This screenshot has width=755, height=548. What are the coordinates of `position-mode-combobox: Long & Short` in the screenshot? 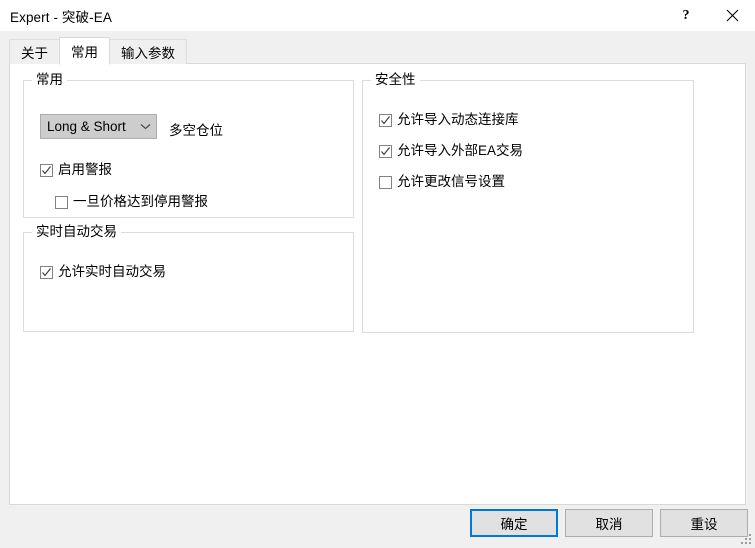 It's located at (98, 126).